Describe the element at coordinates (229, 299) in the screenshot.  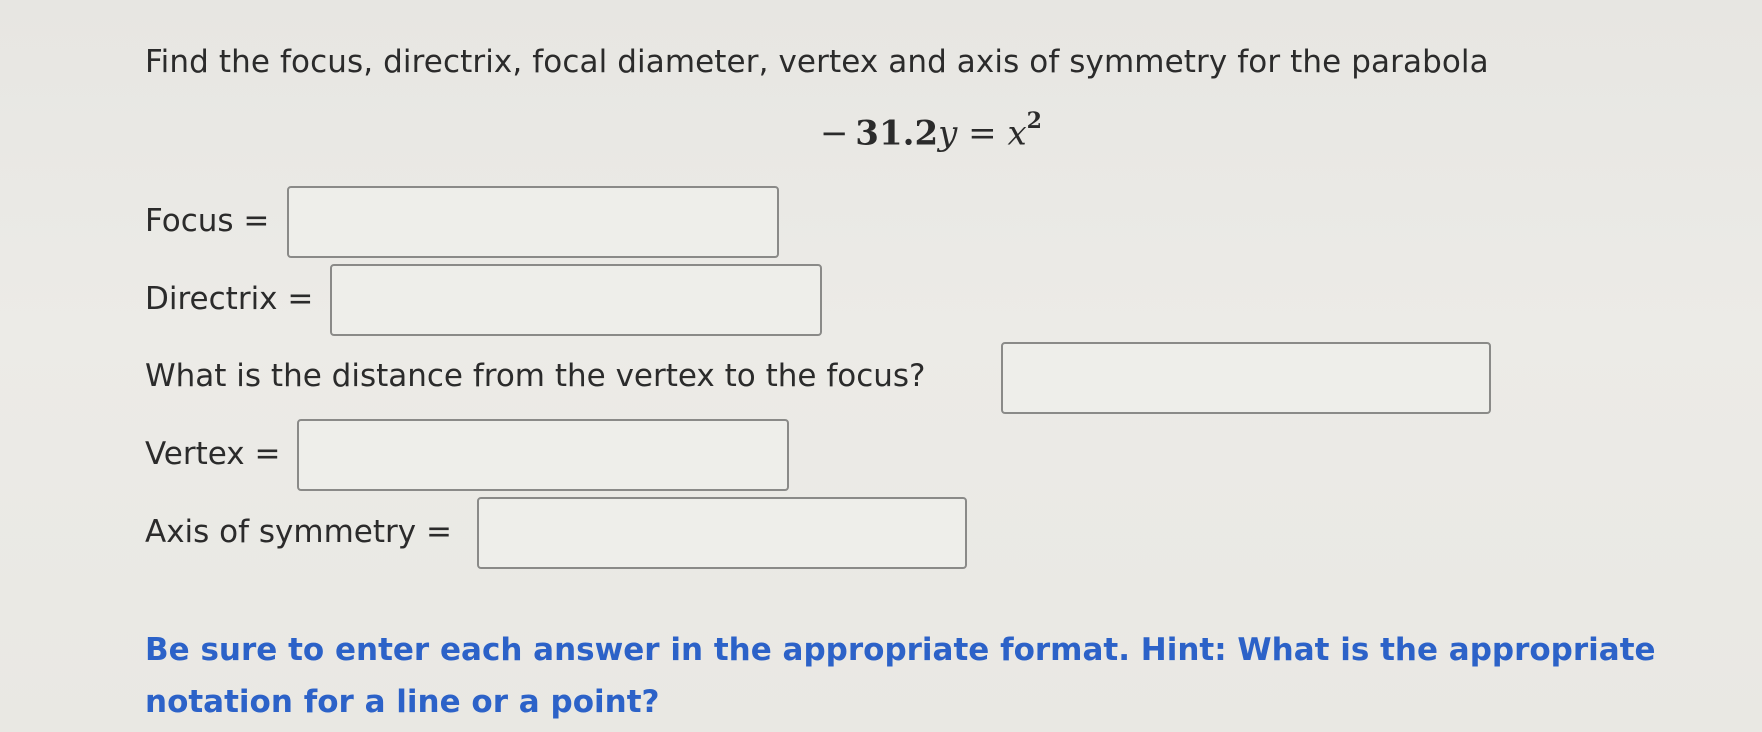
I see `directrix-label: Directrix =` at that location.